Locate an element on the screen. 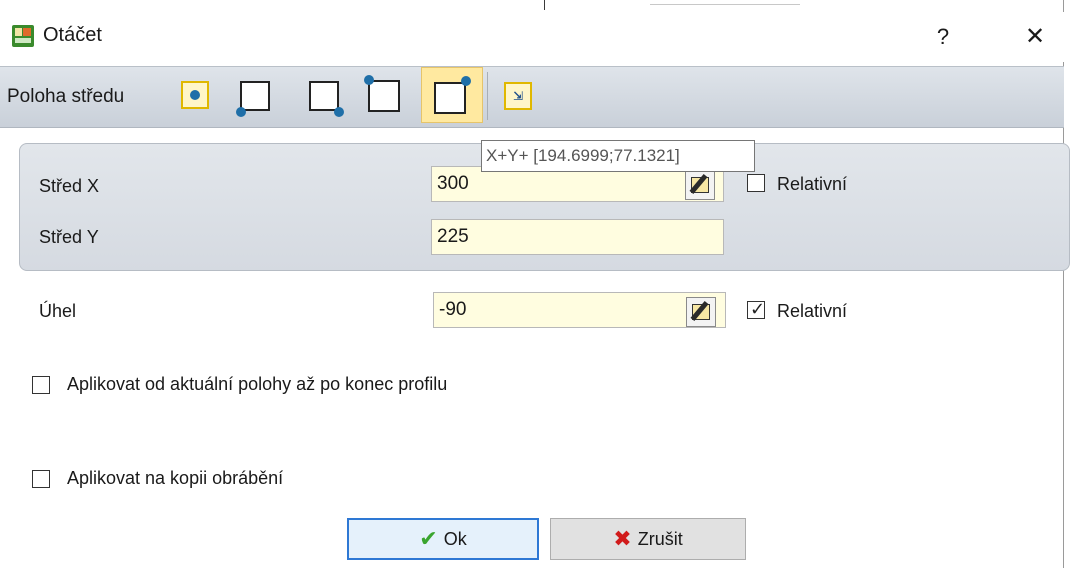  background-line is located at coordinates (725, 4).